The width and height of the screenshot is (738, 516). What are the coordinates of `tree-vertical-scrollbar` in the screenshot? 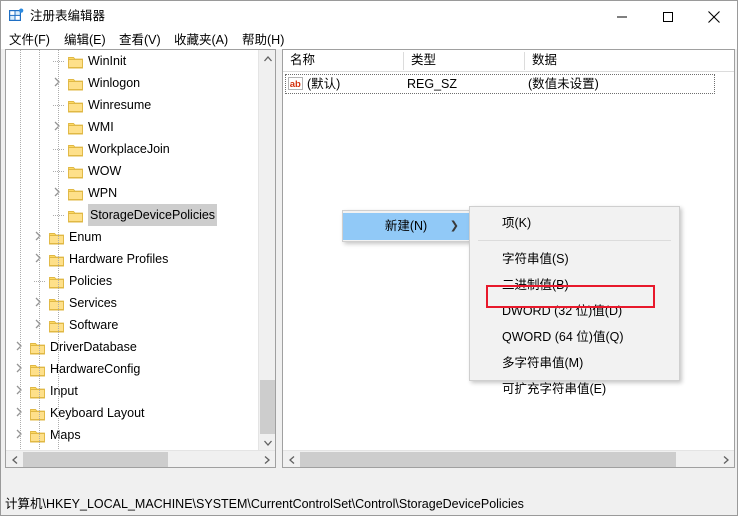 It's located at (266, 250).